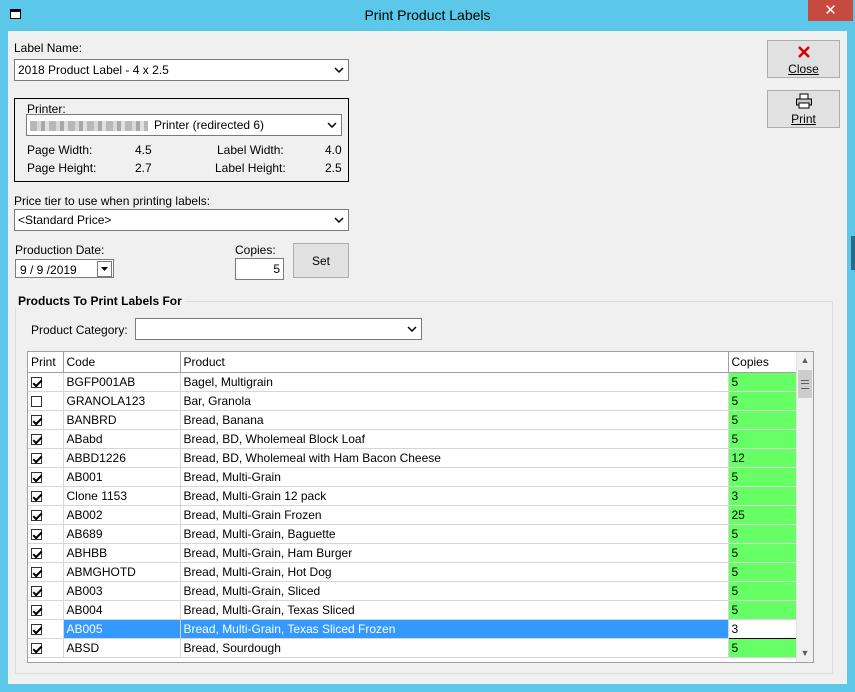  Describe the element at coordinates (454, 439) in the screenshot. I see `product-cell: Bread, BD, Wholemeal Block Loaf` at that location.